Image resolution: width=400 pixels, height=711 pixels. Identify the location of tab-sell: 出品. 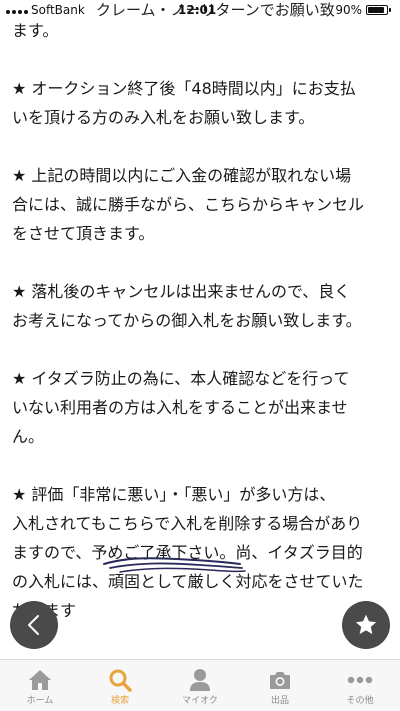
(280, 685).